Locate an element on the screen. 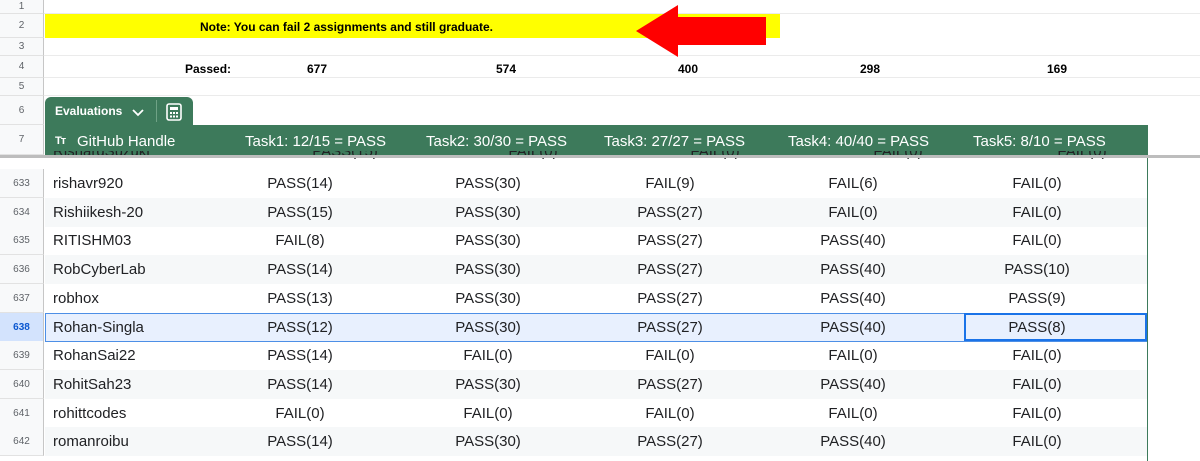 This screenshot has width=1200, height=461. row-number: 642 is located at coordinates (22, 441).